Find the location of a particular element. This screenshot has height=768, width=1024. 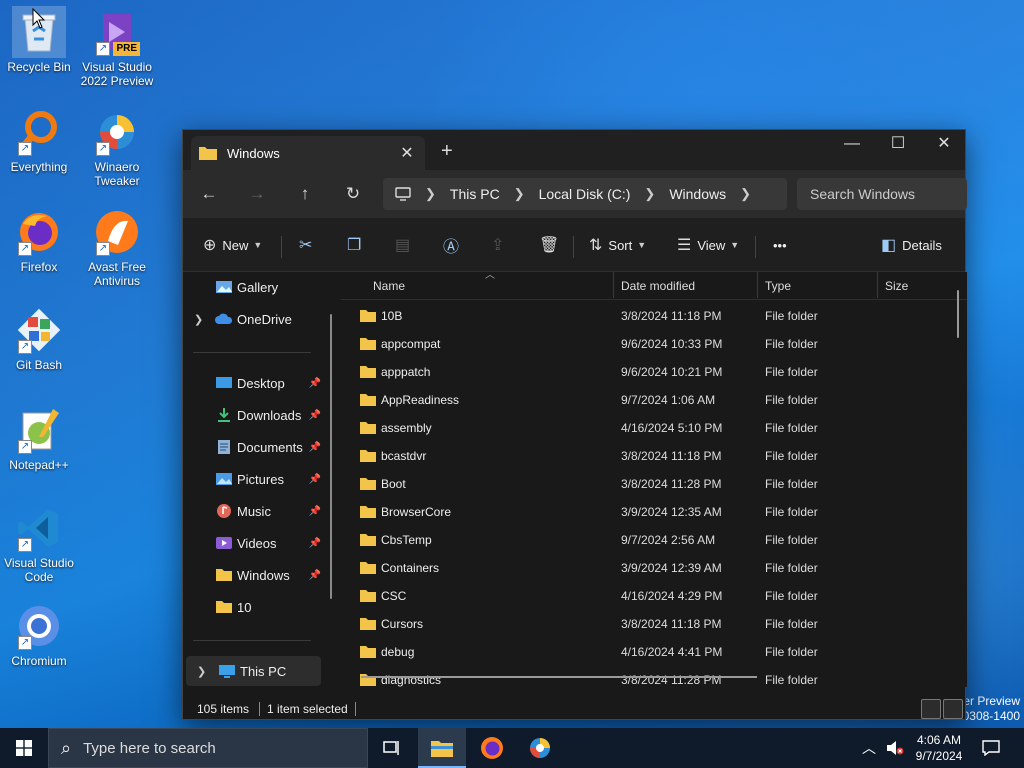

rename-button: Ⓐ is located at coordinates (454, 245).